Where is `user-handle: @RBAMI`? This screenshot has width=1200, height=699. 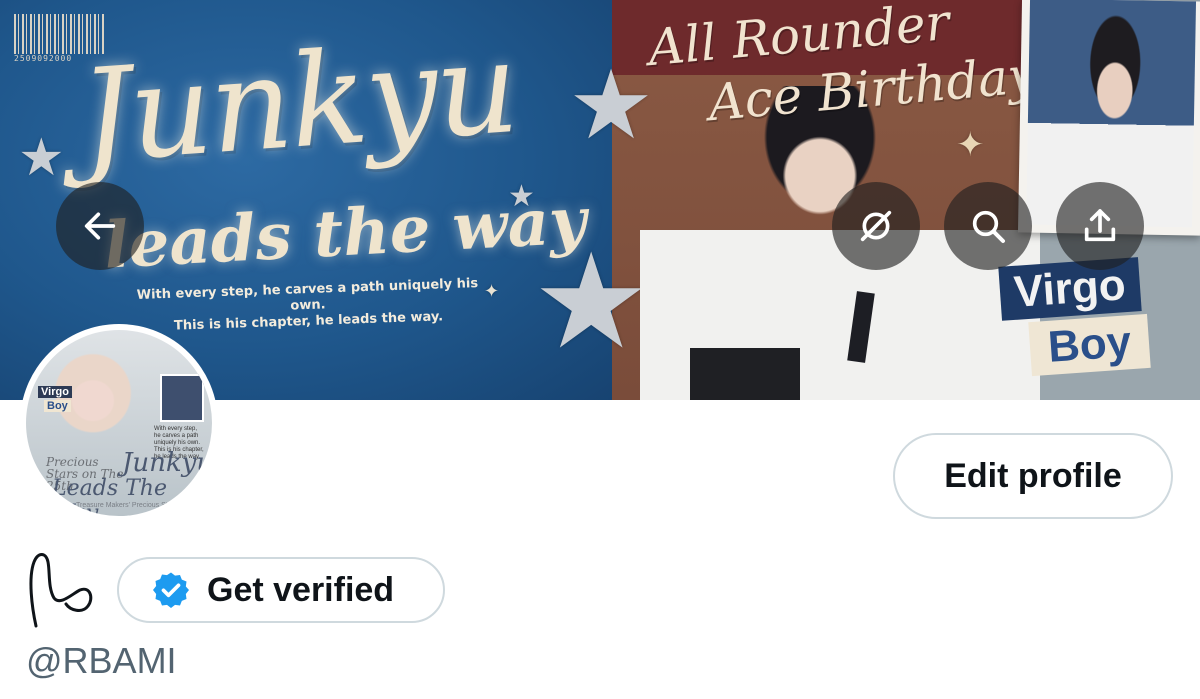 user-handle: @RBAMI is located at coordinates (101, 660).